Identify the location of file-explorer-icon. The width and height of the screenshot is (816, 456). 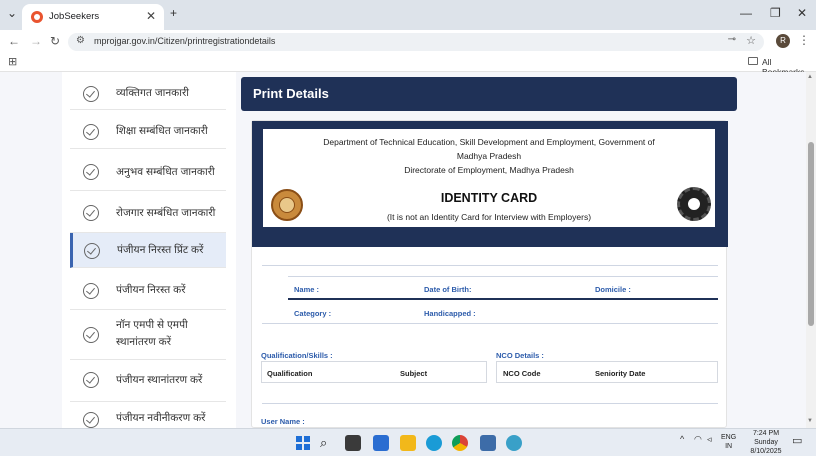
(408, 443).